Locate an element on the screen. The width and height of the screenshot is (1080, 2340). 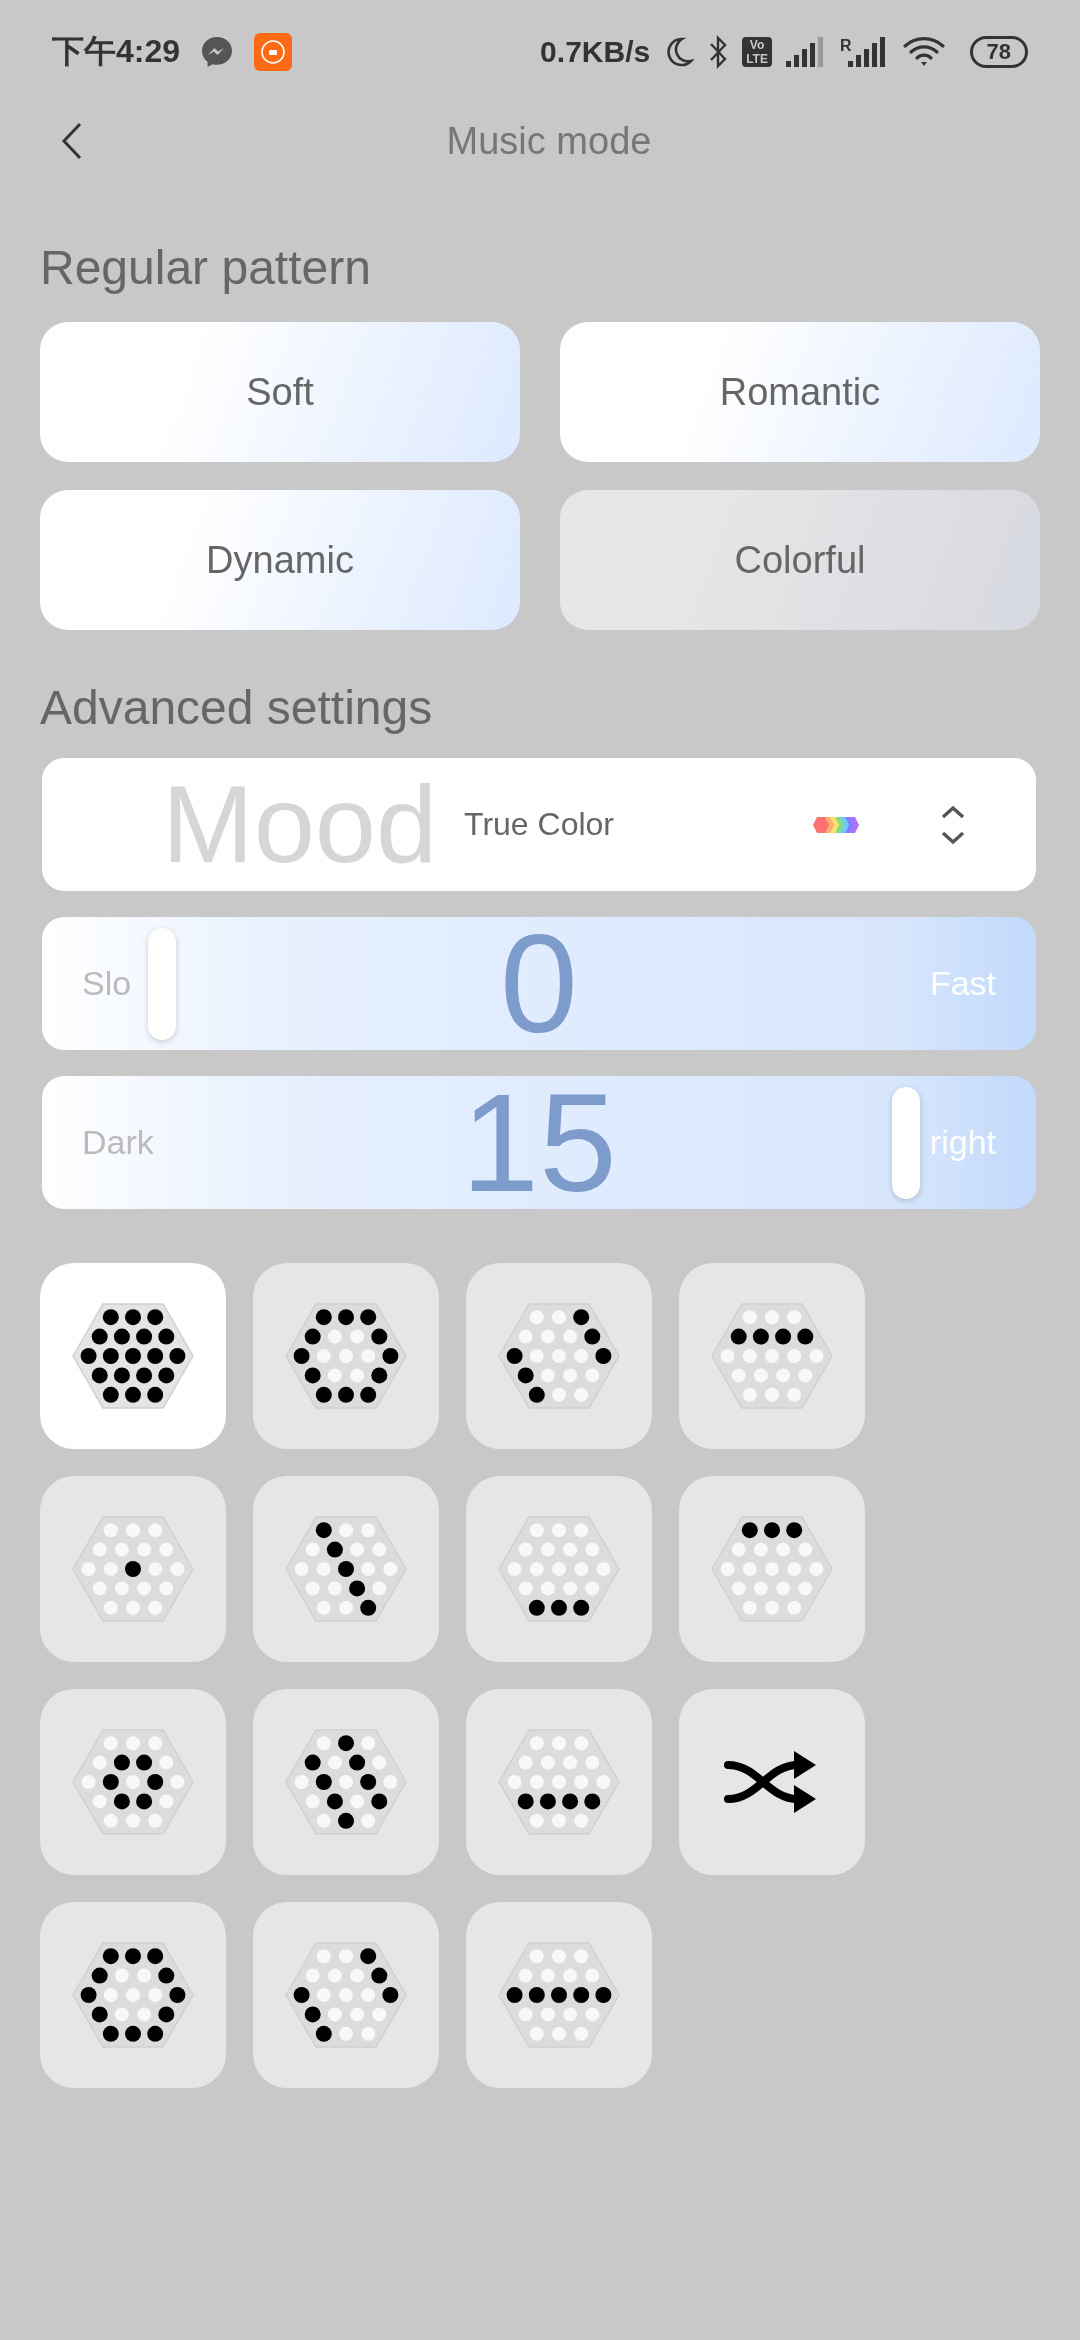
network-speed: 0.7KB/s is located at coordinates (595, 52).